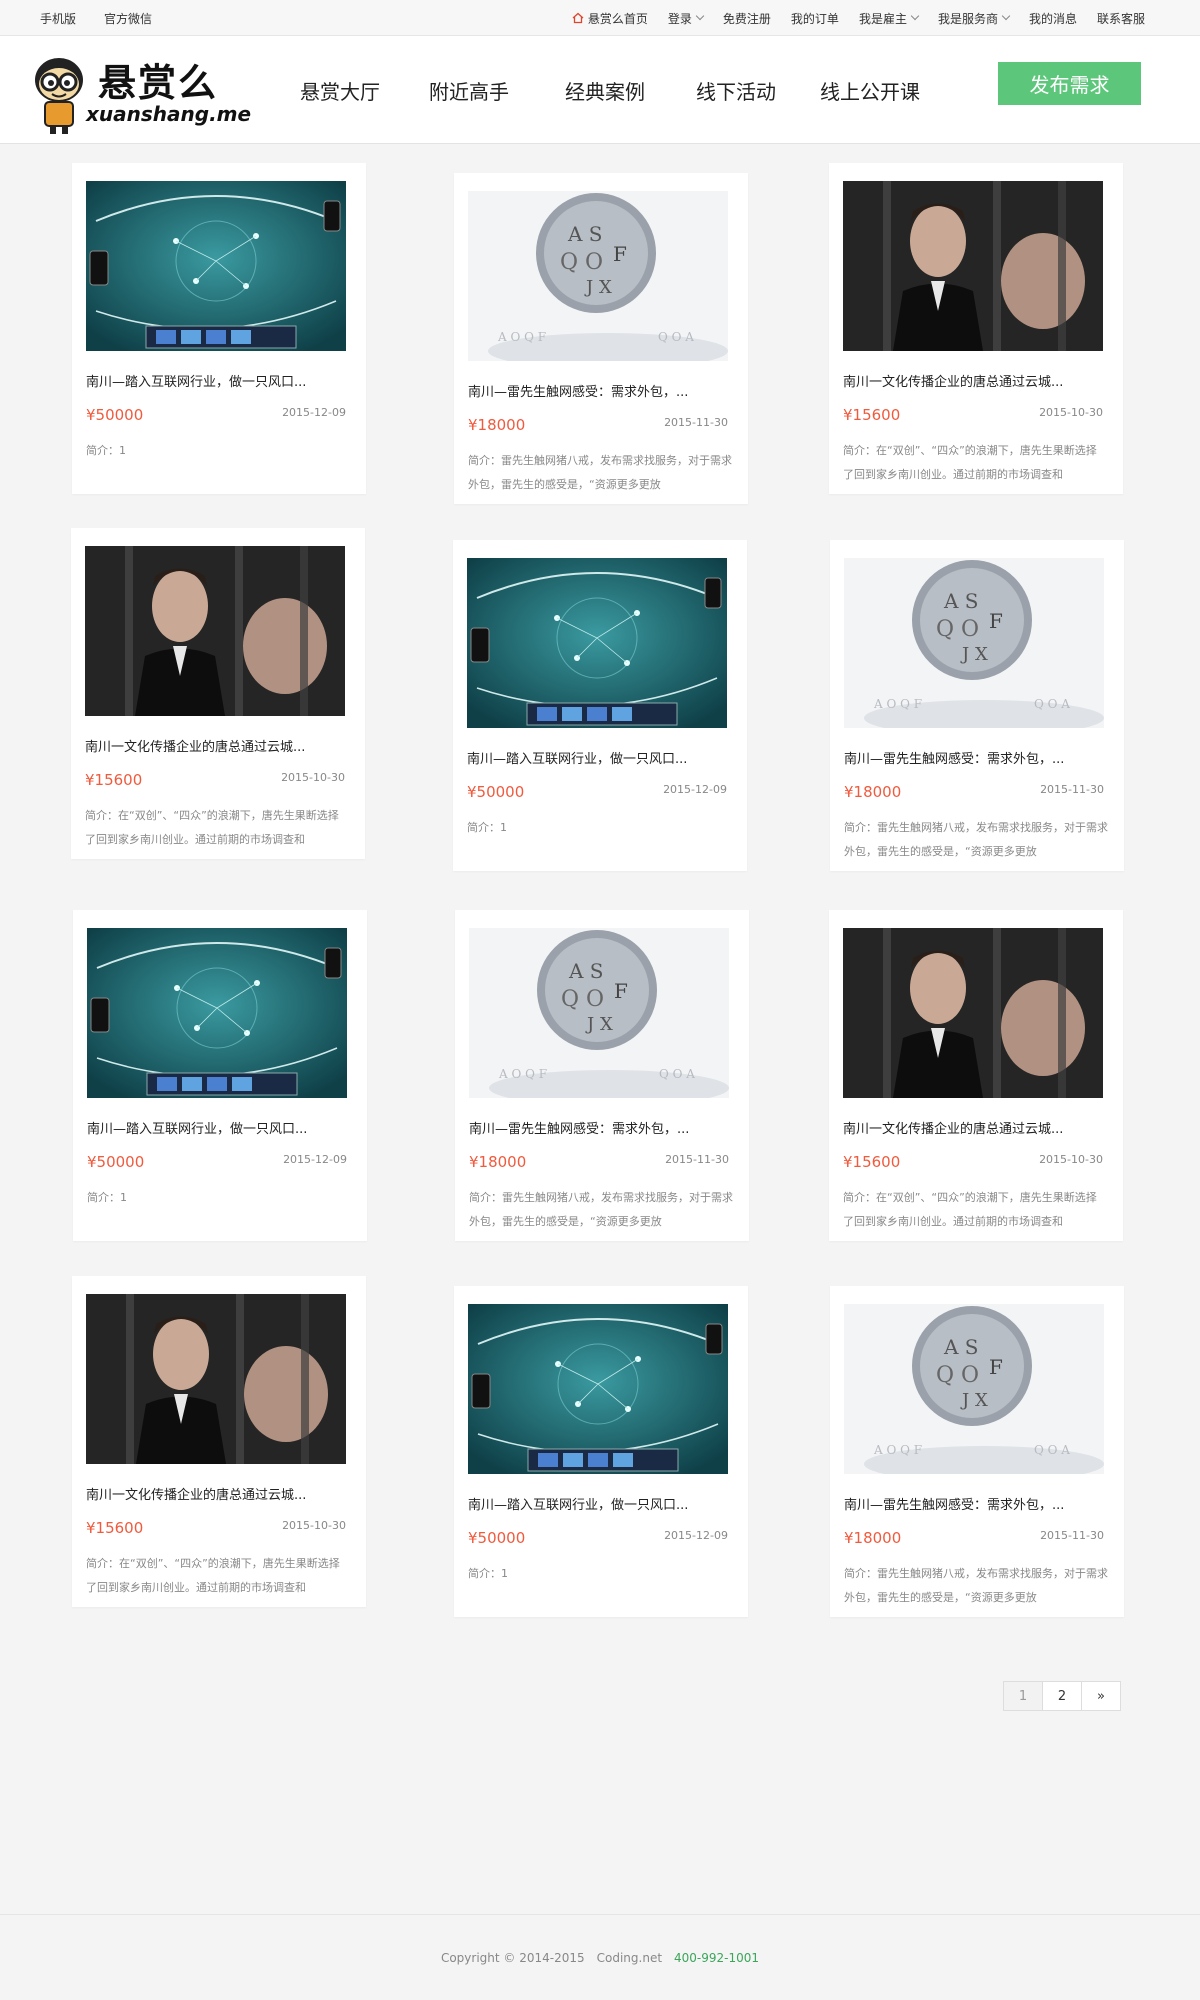 This screenshot has height=2000, width=1200. I want to click on footer-site-link: Coding.net, so click(629, 1958).